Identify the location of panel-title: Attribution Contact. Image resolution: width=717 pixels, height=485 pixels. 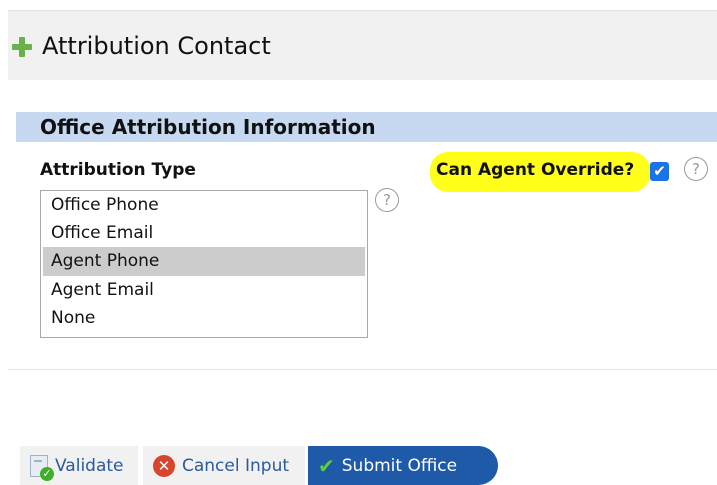
(156, 45).